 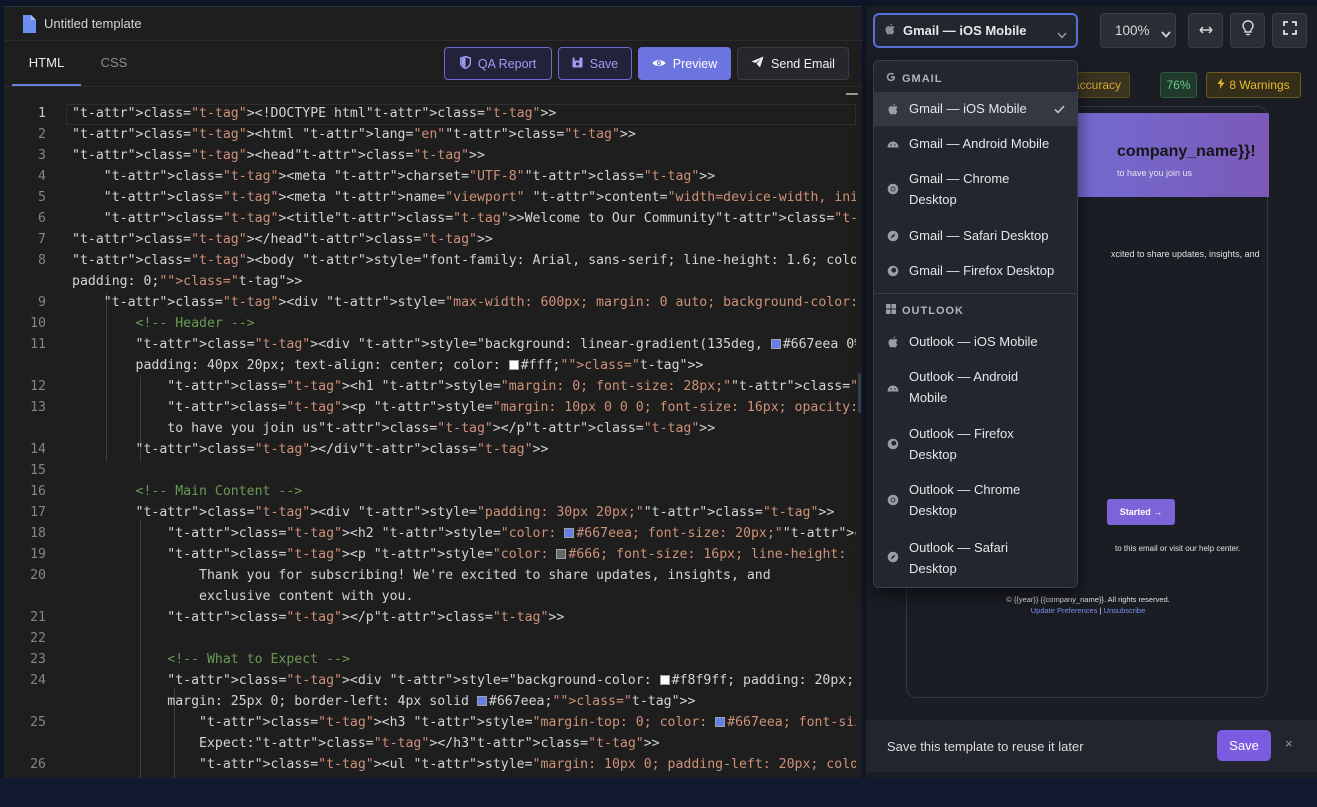 I want to click on dropdown-item-gmail-firefox: Gmail — Firefox Desktop, so click(x=975, y=270).